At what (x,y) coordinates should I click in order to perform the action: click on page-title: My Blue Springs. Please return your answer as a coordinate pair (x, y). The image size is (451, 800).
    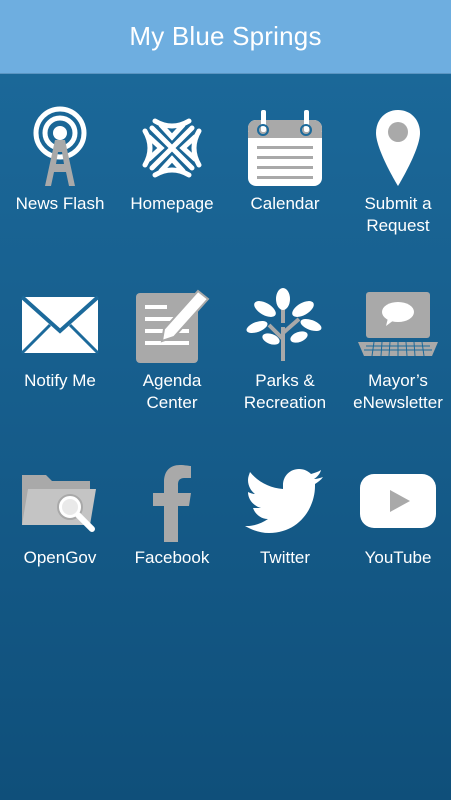
    Looking at the image, I should click on (225, 36).